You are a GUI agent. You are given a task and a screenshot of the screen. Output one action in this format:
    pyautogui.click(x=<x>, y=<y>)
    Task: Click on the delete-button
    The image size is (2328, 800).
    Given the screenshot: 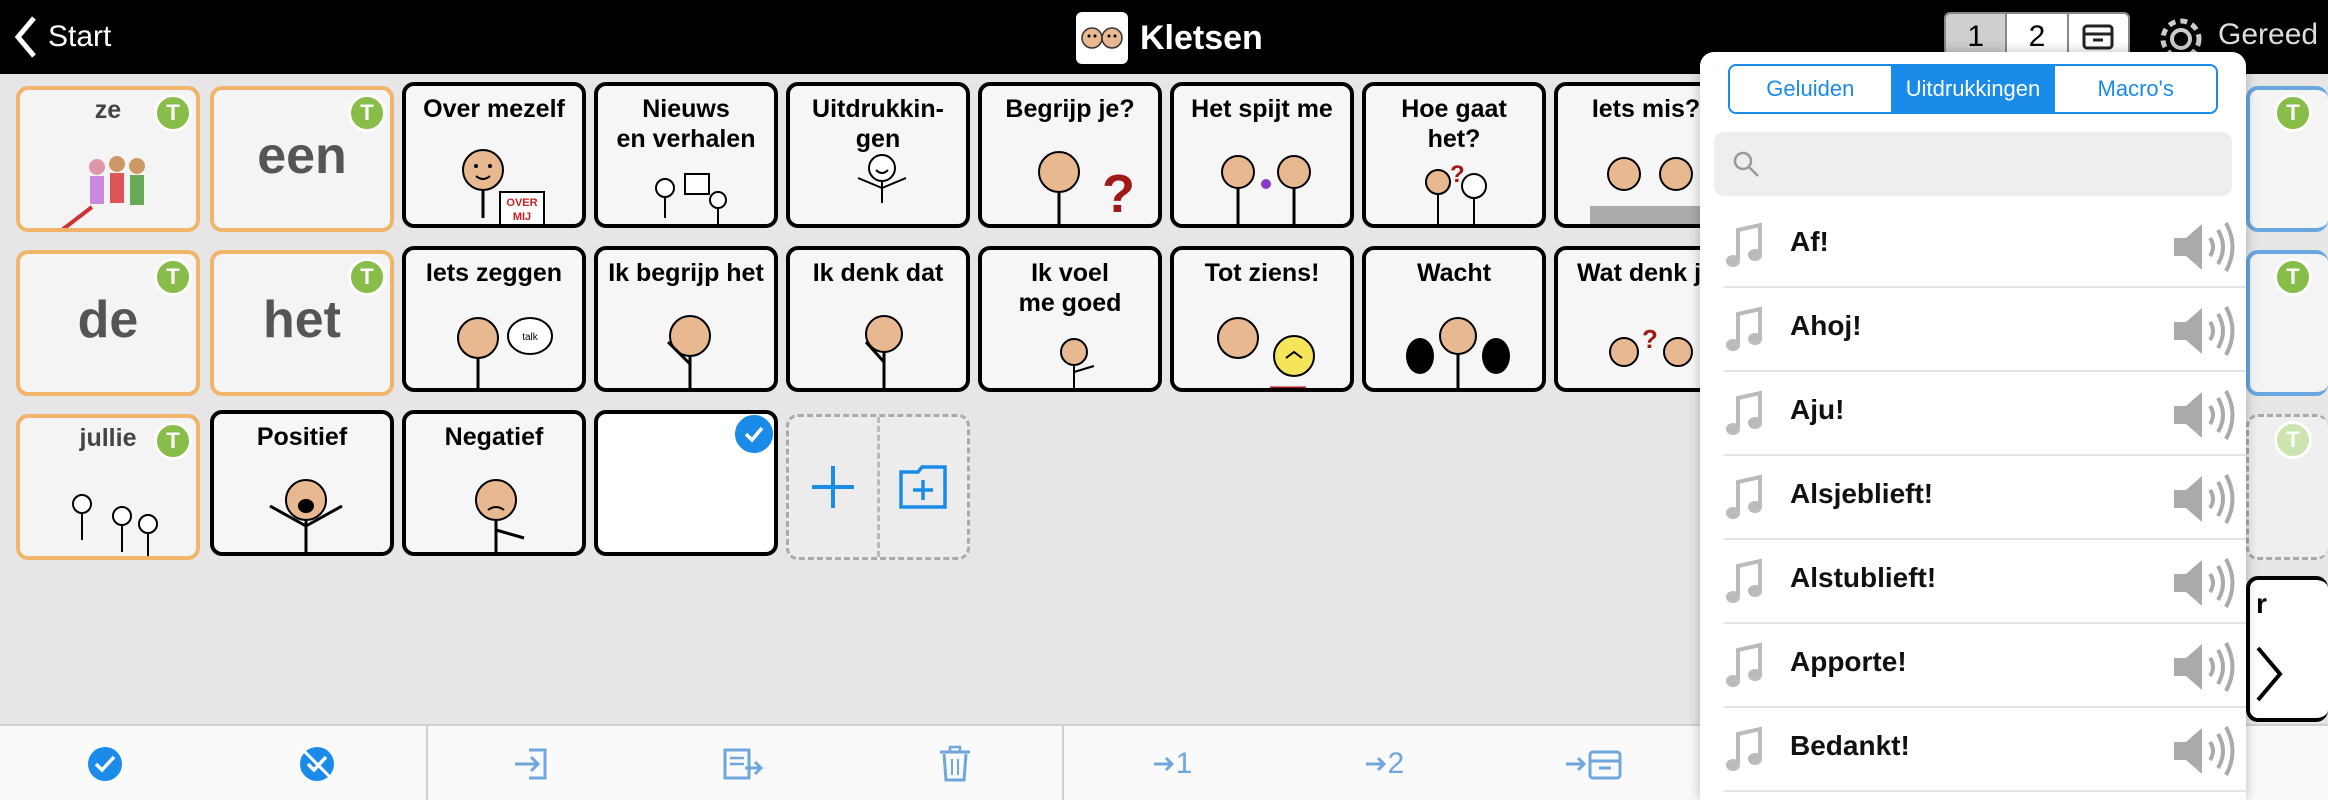 What is the action you would take?
    pyautogui.click(x=955, y=764)
    